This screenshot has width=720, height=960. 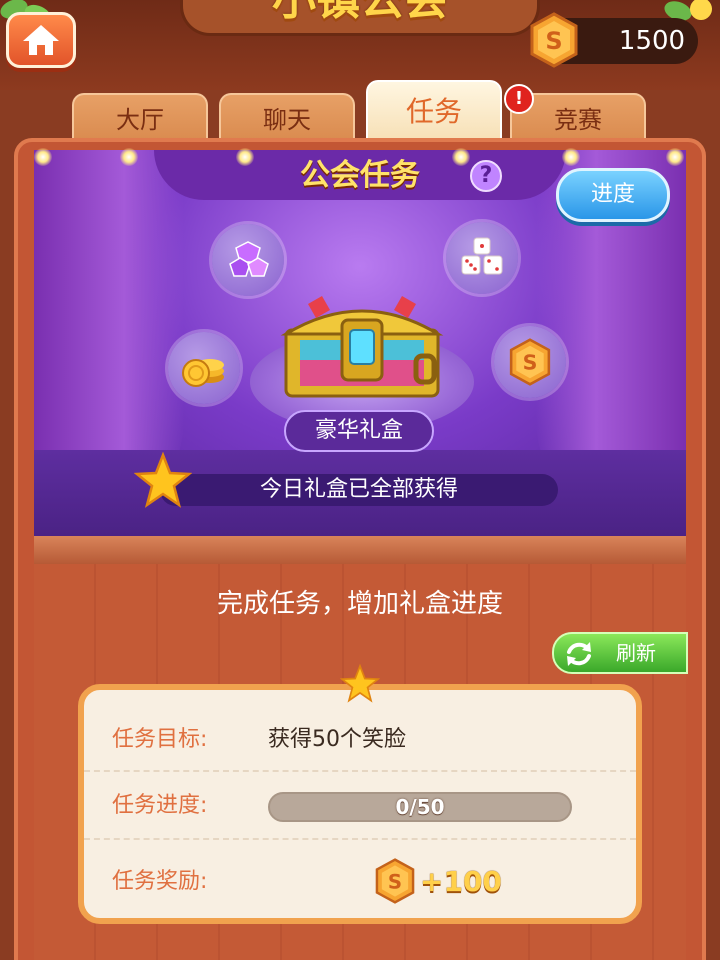 I want to click on task-goal-label: 任务目标:, so click(x=160, y=739).